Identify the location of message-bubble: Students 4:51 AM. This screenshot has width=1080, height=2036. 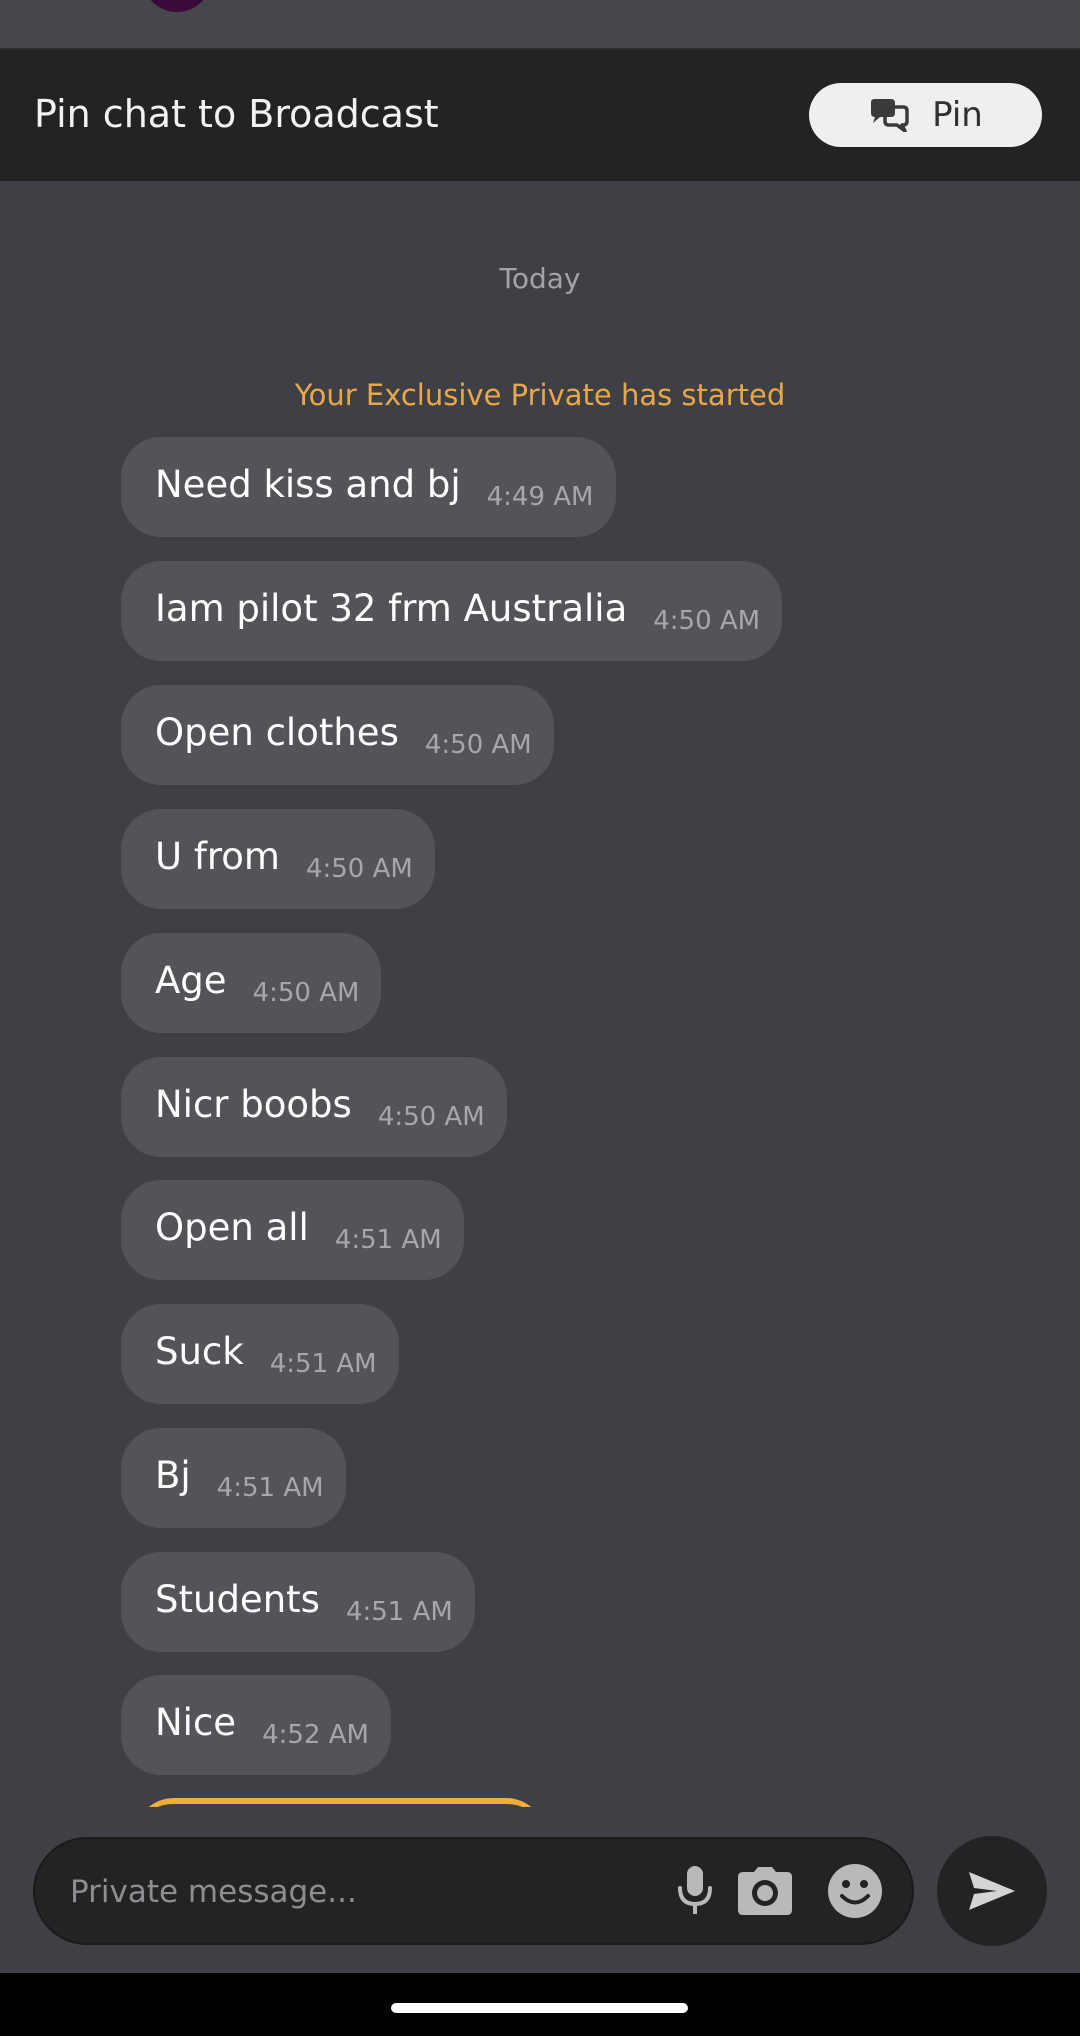
(298, 1602).